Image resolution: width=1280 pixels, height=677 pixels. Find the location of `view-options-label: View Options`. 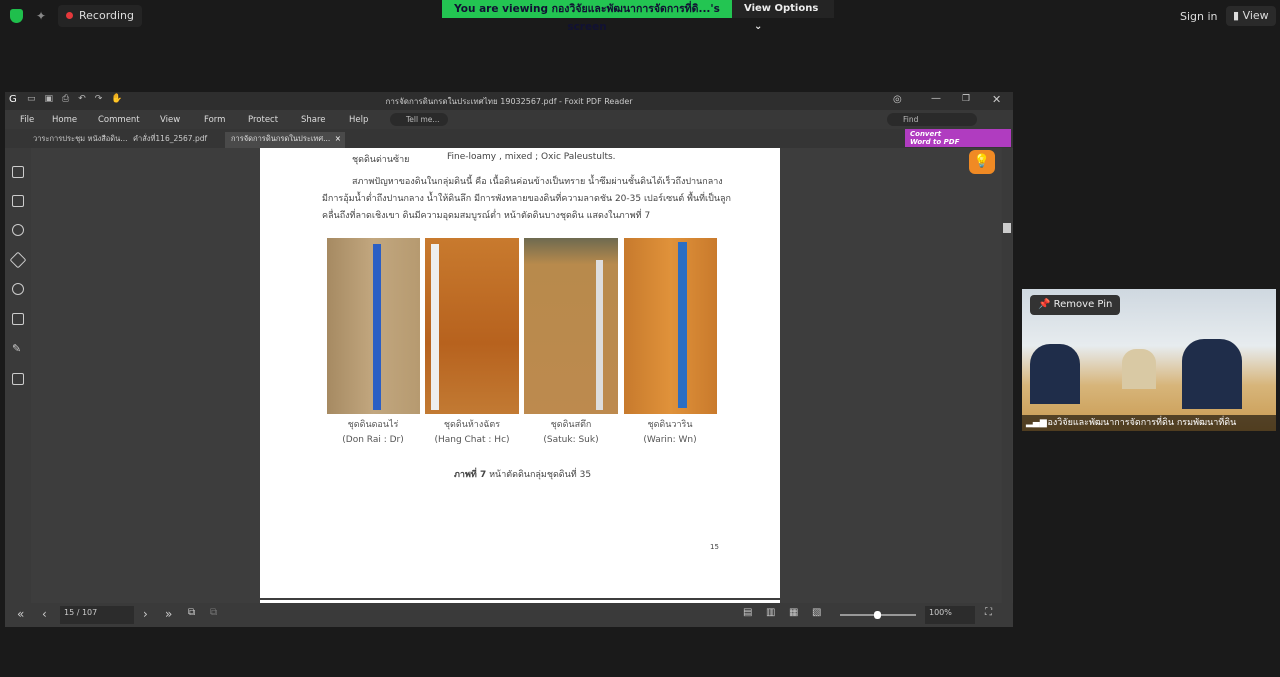

view-options-label: View Options is located at coordinates (781, 8).